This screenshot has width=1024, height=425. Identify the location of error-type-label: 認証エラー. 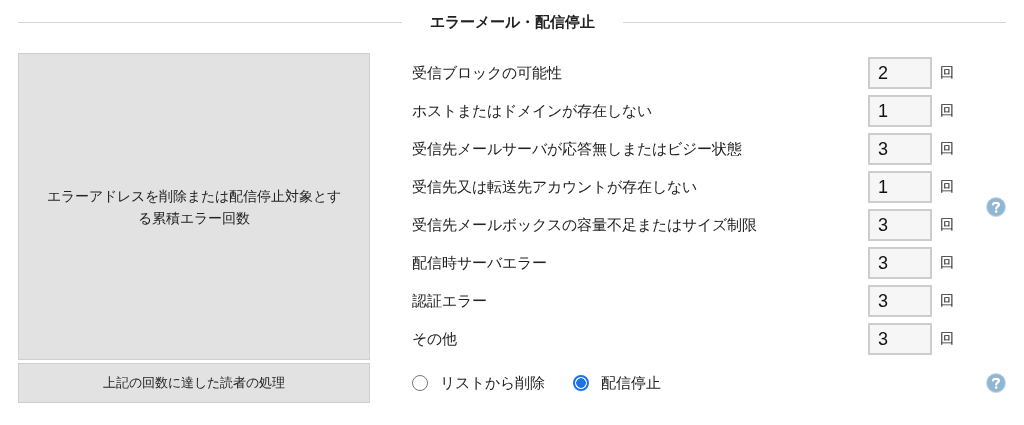
(450, 301).